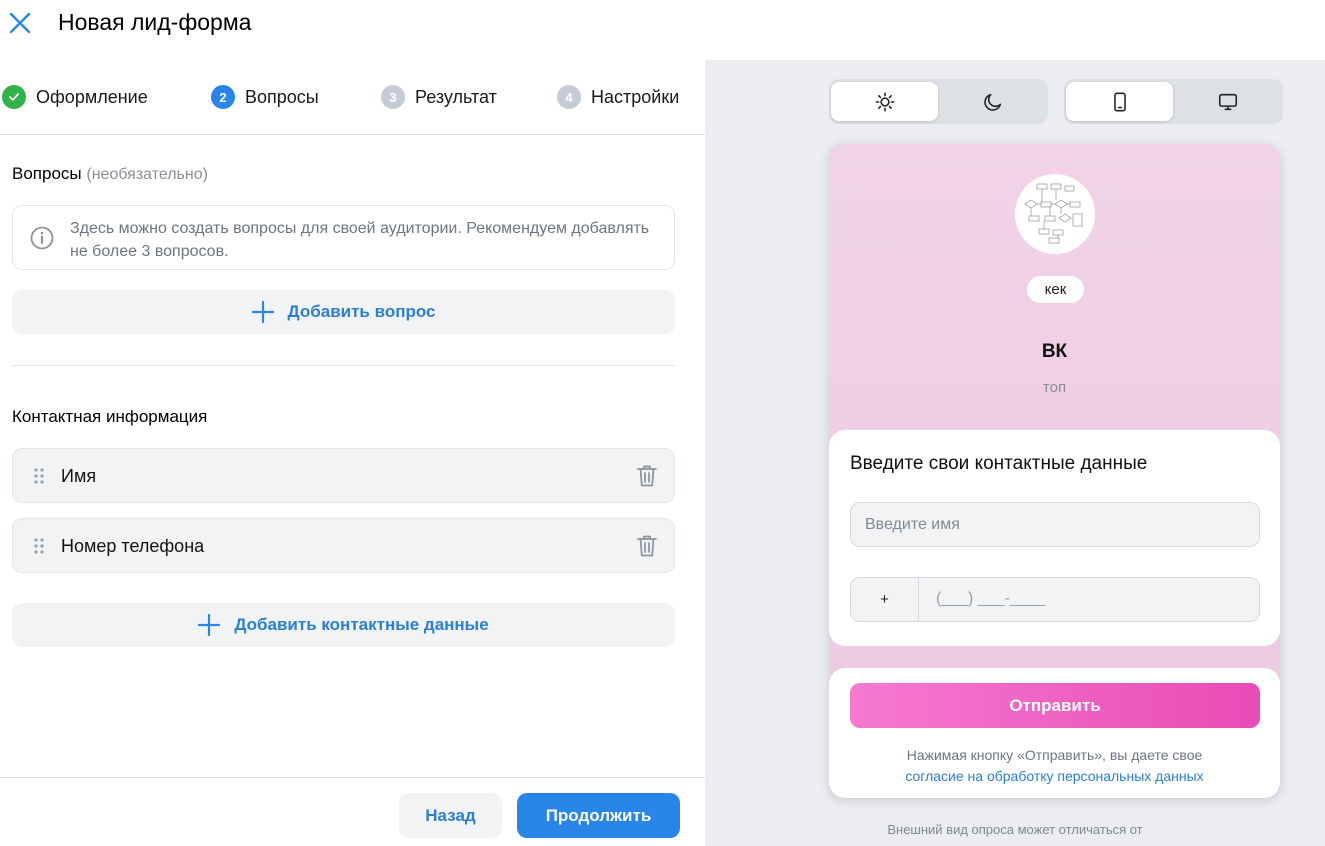 Image resolution: width=1325 pixels, height=846 pixels. I want to click on country-code: +, so click(885, 599).